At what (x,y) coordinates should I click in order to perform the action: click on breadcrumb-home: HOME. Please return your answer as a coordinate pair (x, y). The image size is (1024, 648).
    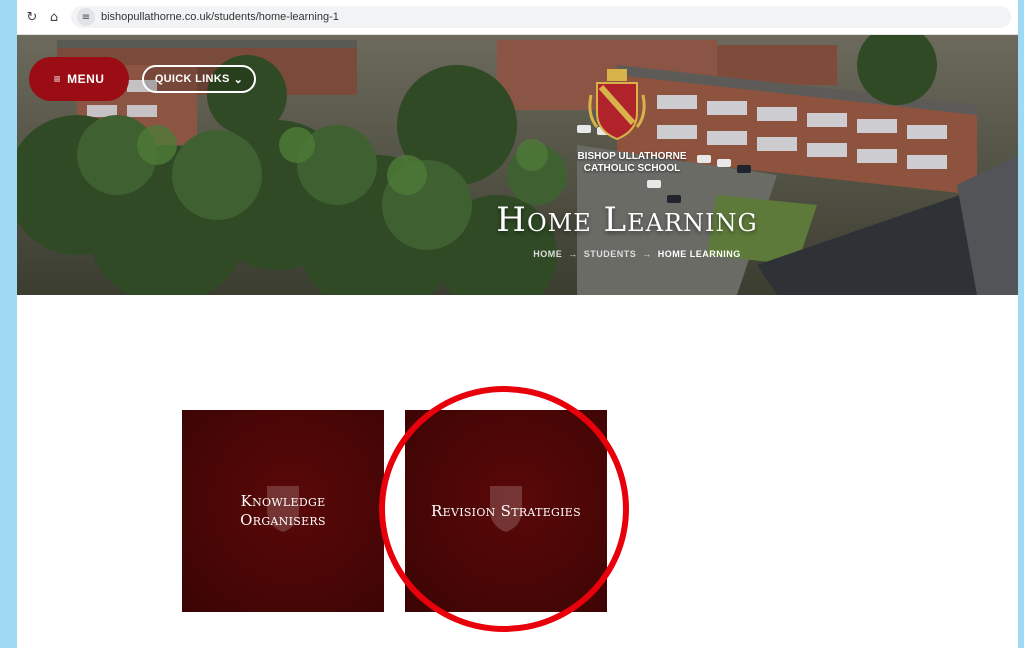
    Looking at the image, I should click on (547, 254).